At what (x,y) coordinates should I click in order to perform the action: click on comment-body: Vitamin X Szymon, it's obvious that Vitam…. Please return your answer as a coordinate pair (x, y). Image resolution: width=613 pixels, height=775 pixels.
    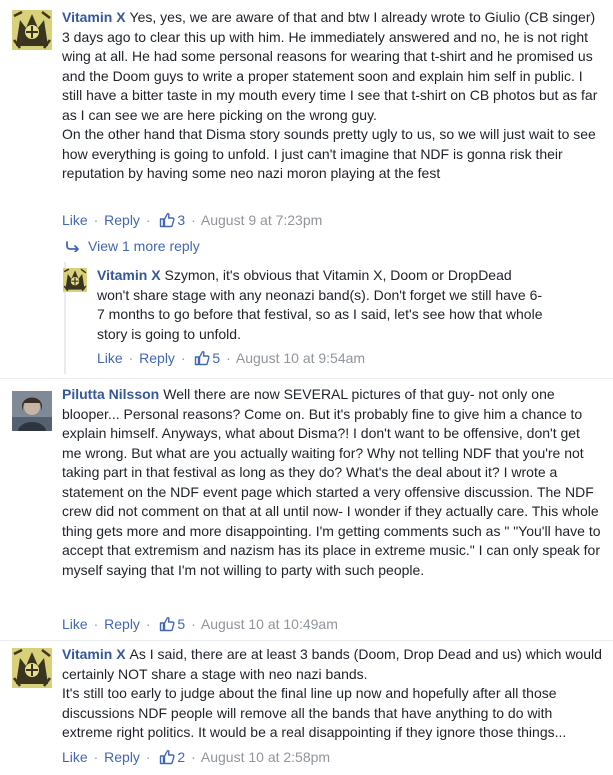
    Looking at the image, I should click on (322, 305).